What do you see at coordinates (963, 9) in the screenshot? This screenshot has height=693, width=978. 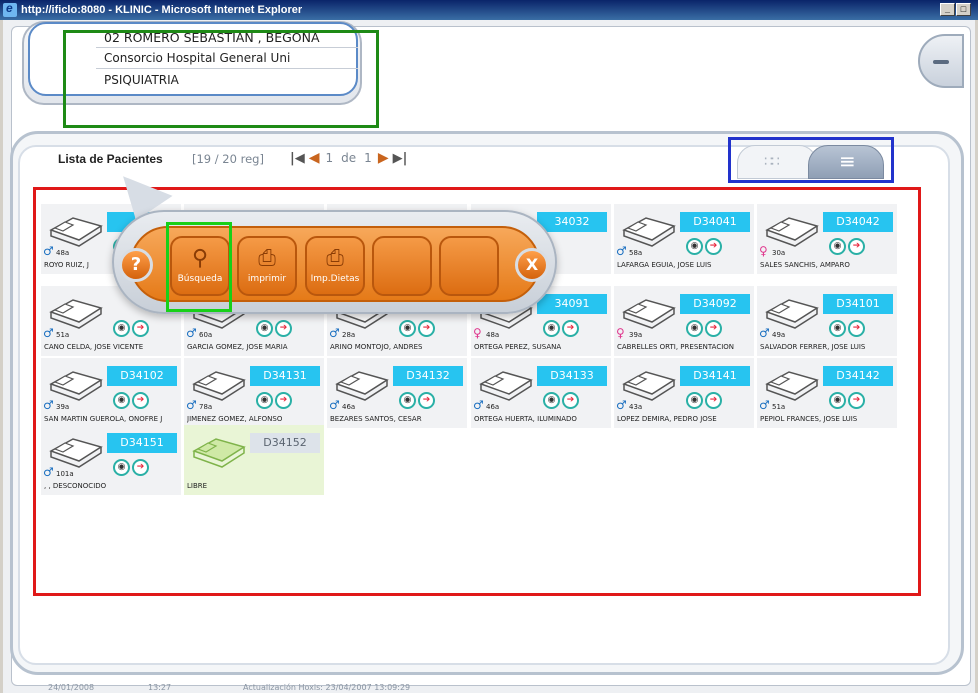 I see `maximize-button: □` at bounding box center [963, 9].